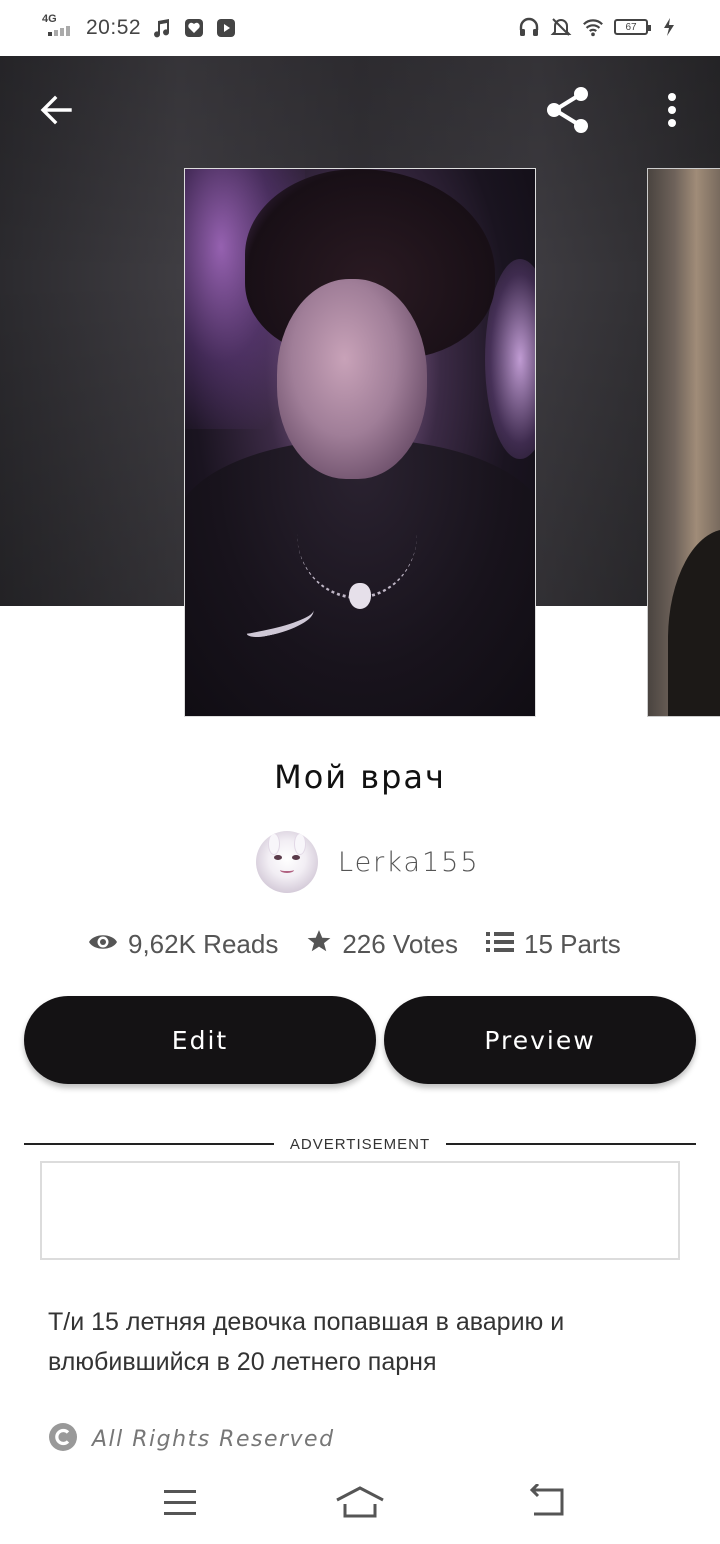  I want to click on system-back-button, so click(548, 1504).